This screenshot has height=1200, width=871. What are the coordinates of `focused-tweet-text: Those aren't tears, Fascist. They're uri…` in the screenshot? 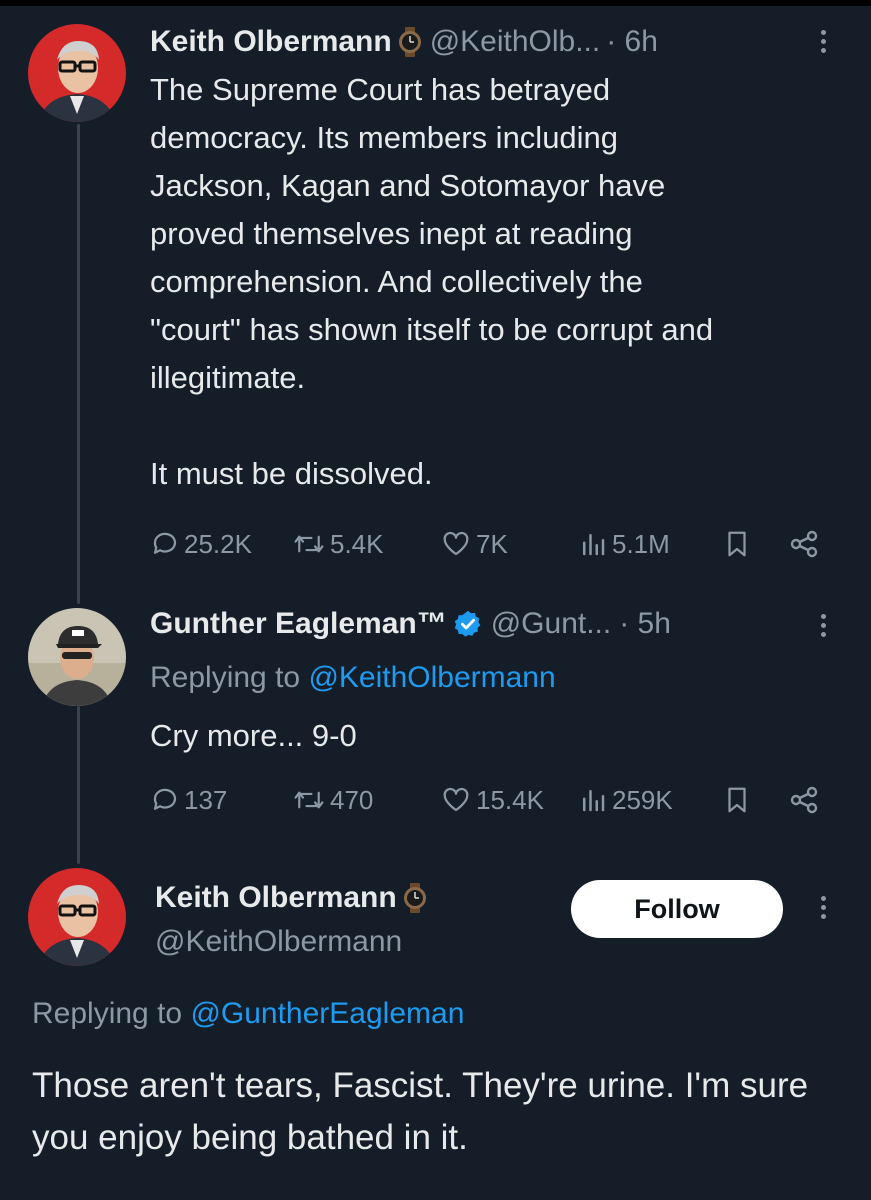 It's located at (420, 1111).